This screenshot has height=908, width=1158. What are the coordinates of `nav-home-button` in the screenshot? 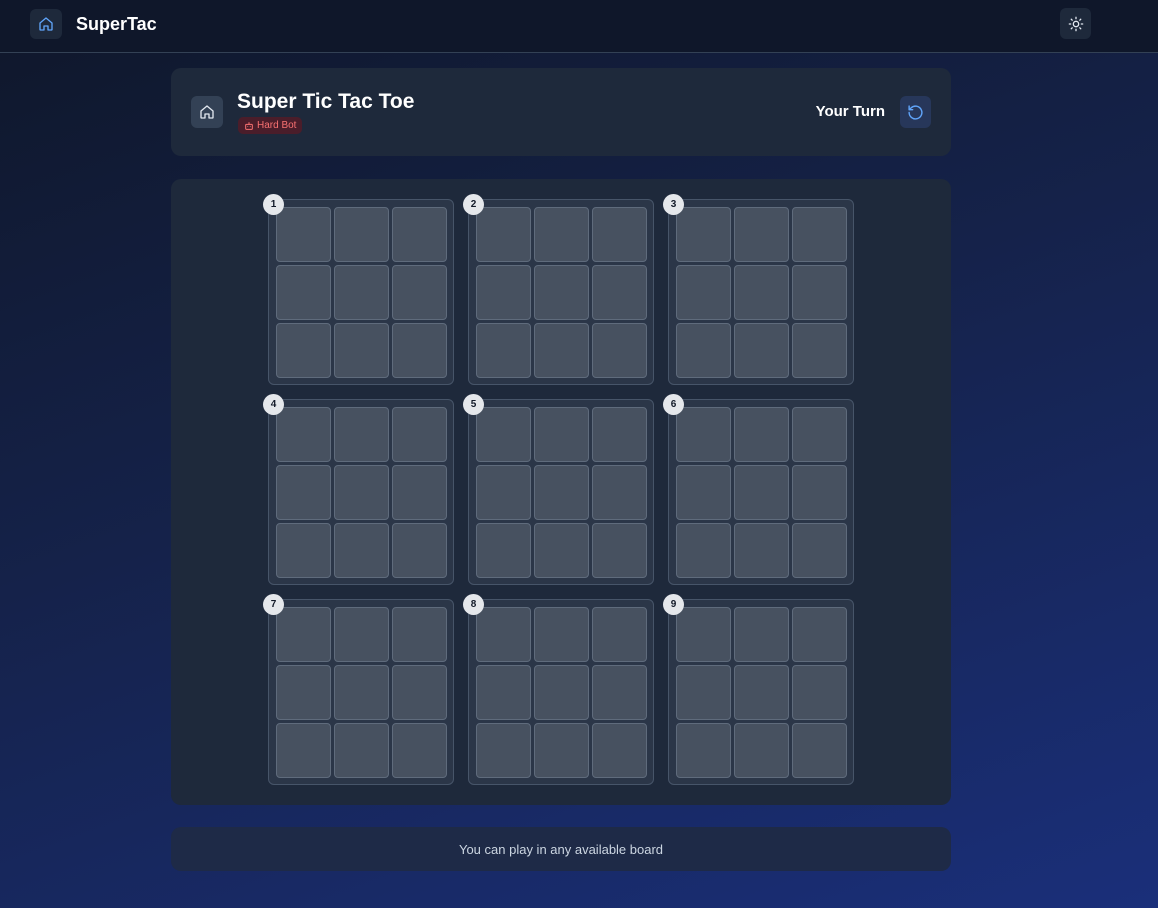 It's located at (46, 24).